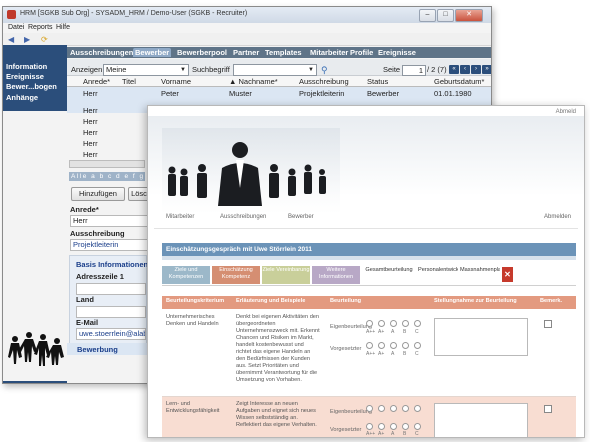 The image size is (590, 442). Describe the element at coordinates (240, 93) in the screenshot. I see `cell-nachname: Muster` at that location.